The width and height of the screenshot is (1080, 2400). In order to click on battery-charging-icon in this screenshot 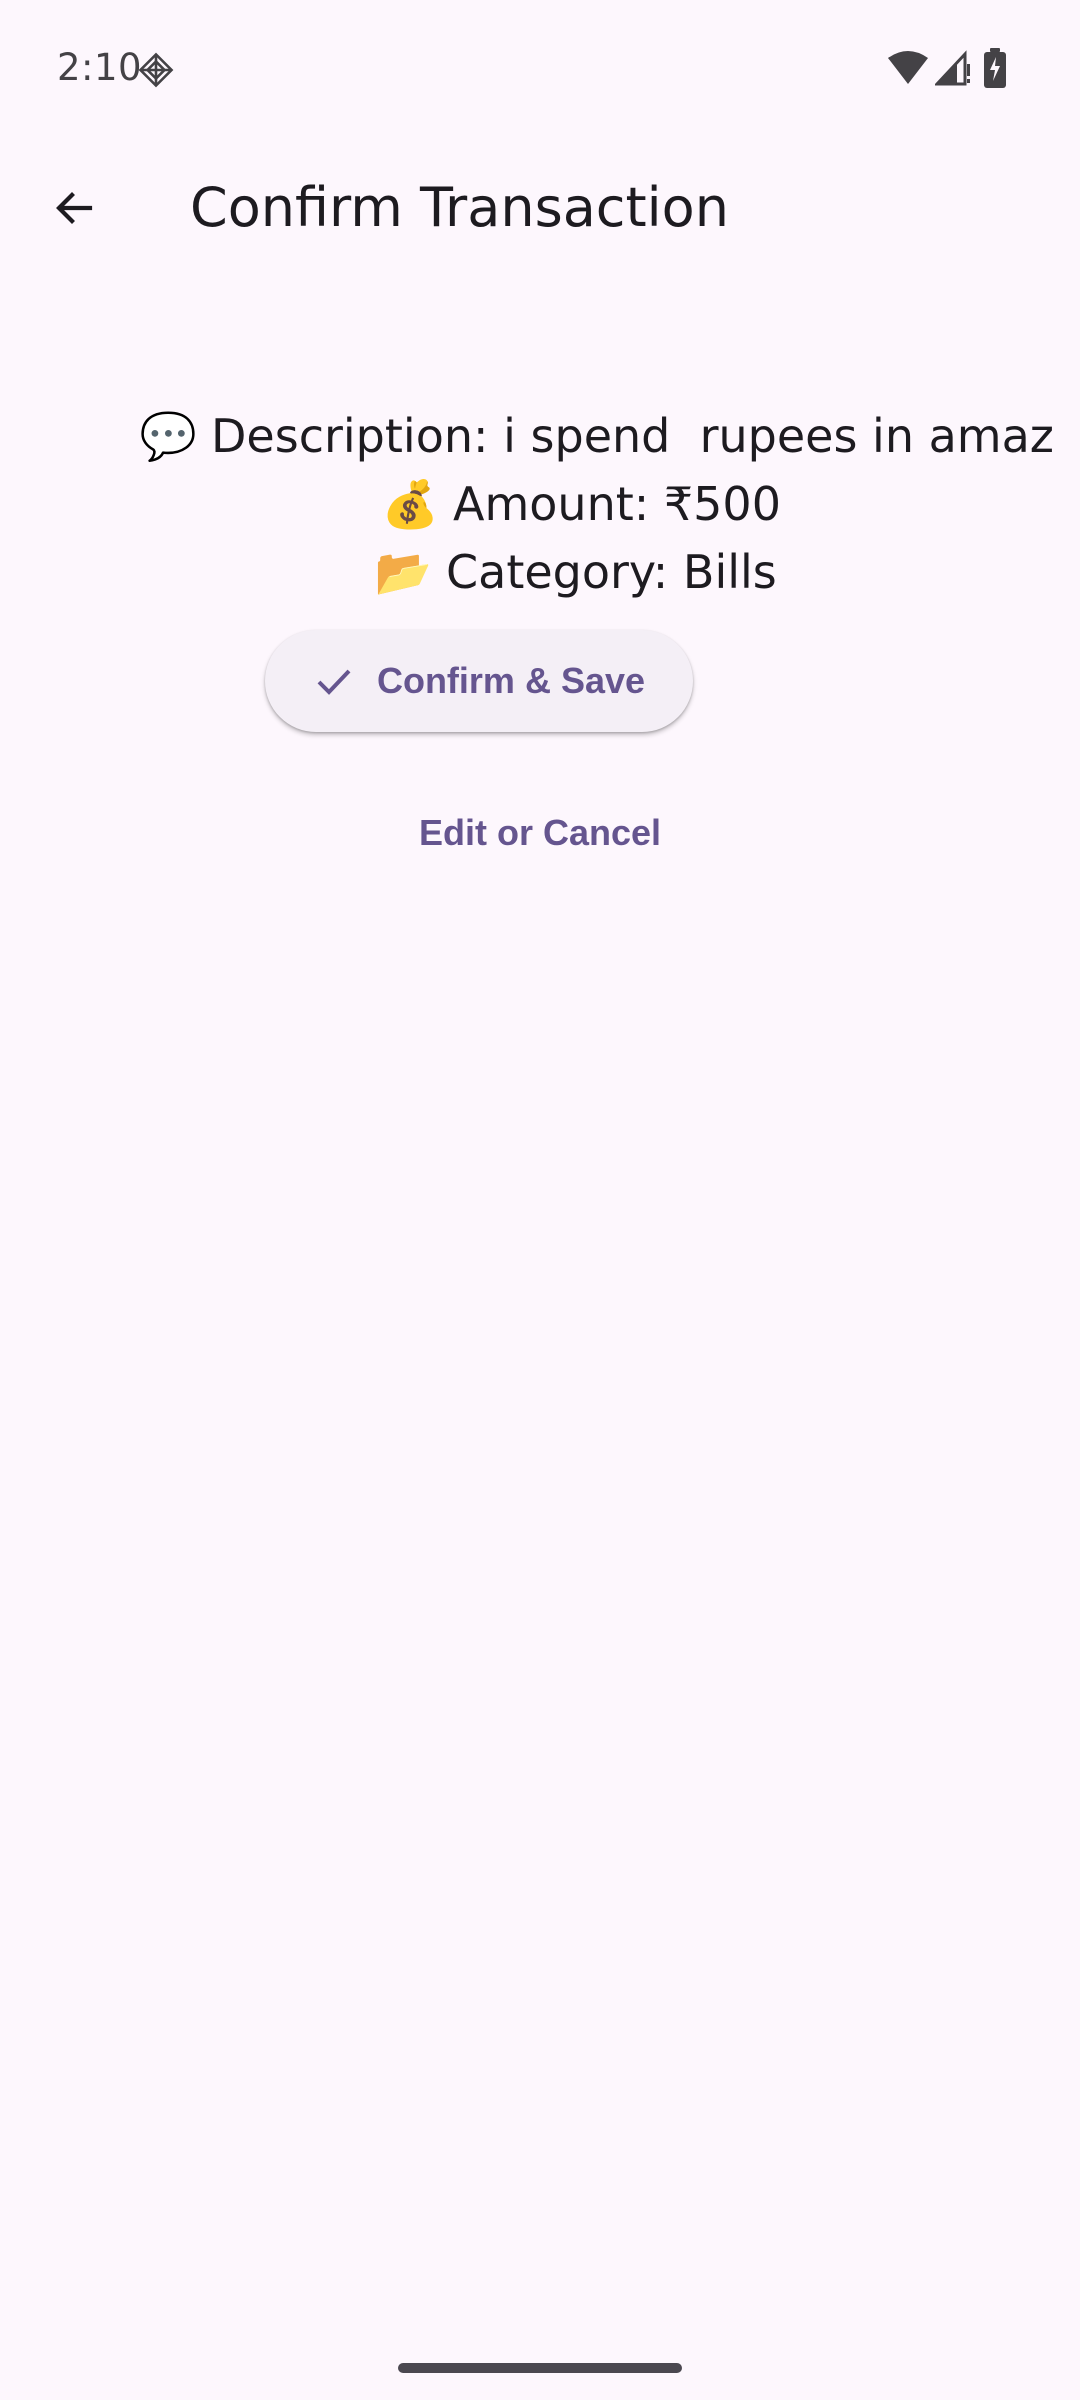, I will do `click(995, 68)`.